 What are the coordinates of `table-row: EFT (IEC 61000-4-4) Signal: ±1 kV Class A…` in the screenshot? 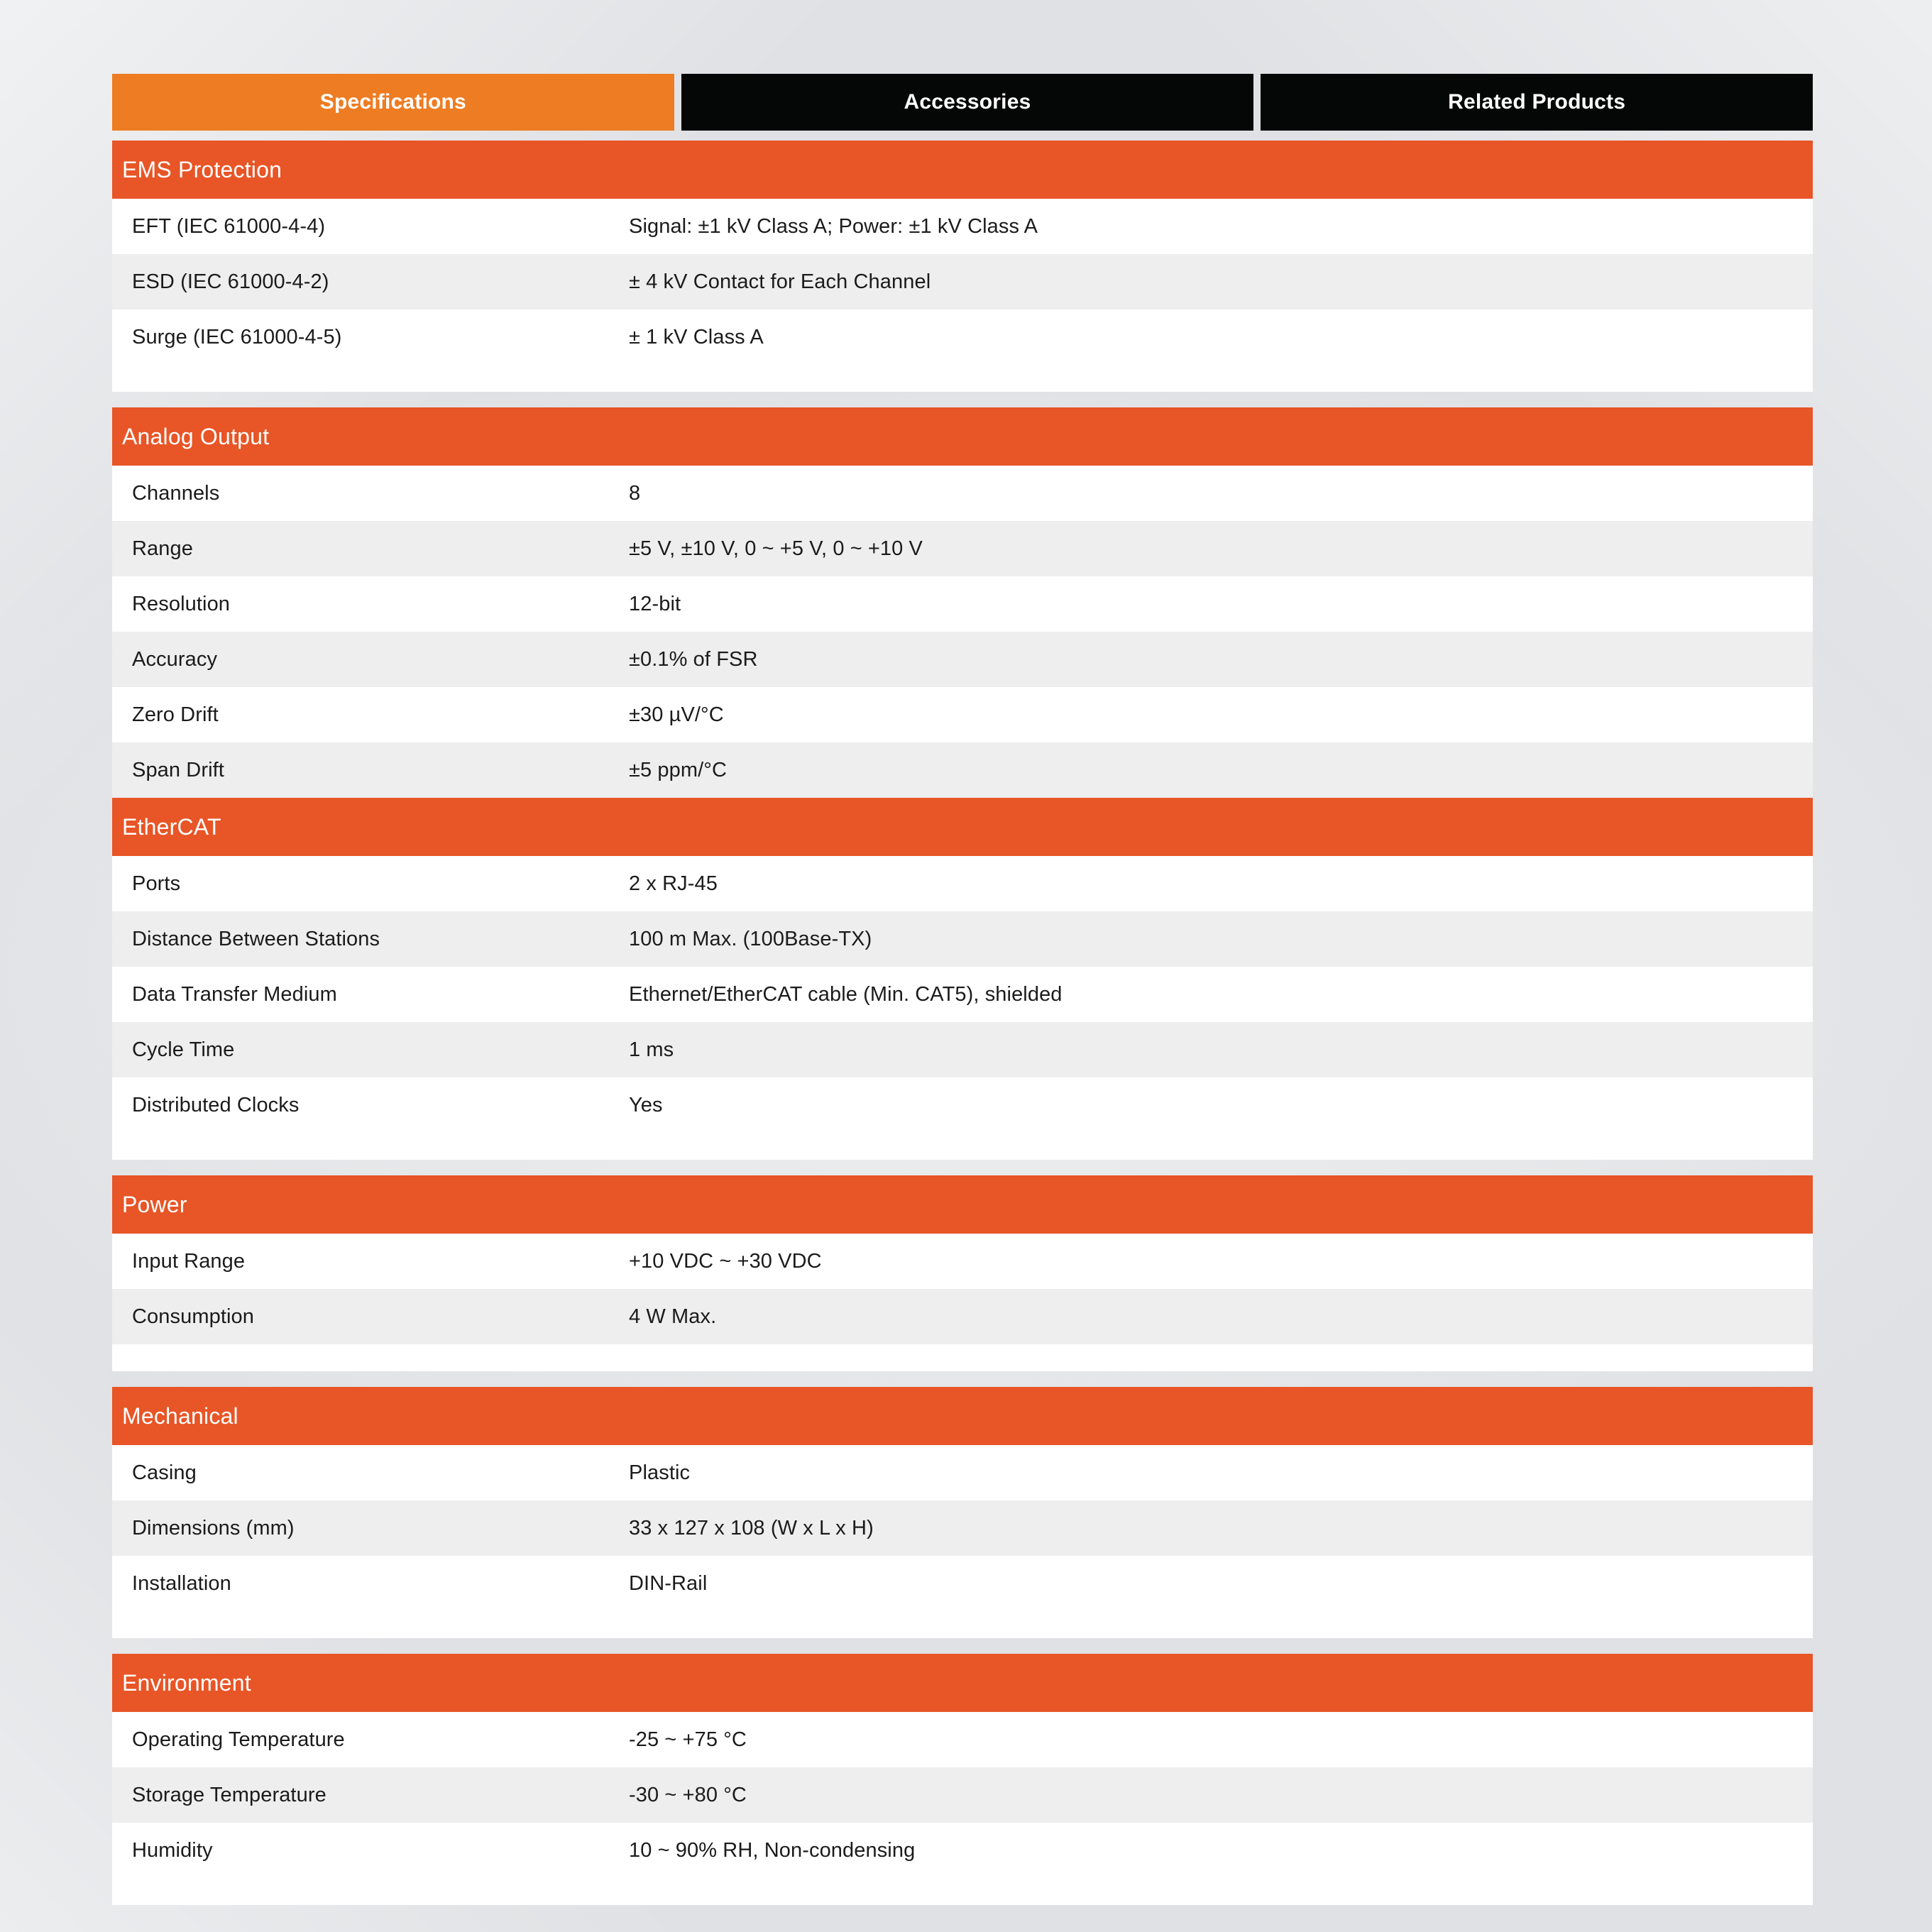 It's located at (962, 226).